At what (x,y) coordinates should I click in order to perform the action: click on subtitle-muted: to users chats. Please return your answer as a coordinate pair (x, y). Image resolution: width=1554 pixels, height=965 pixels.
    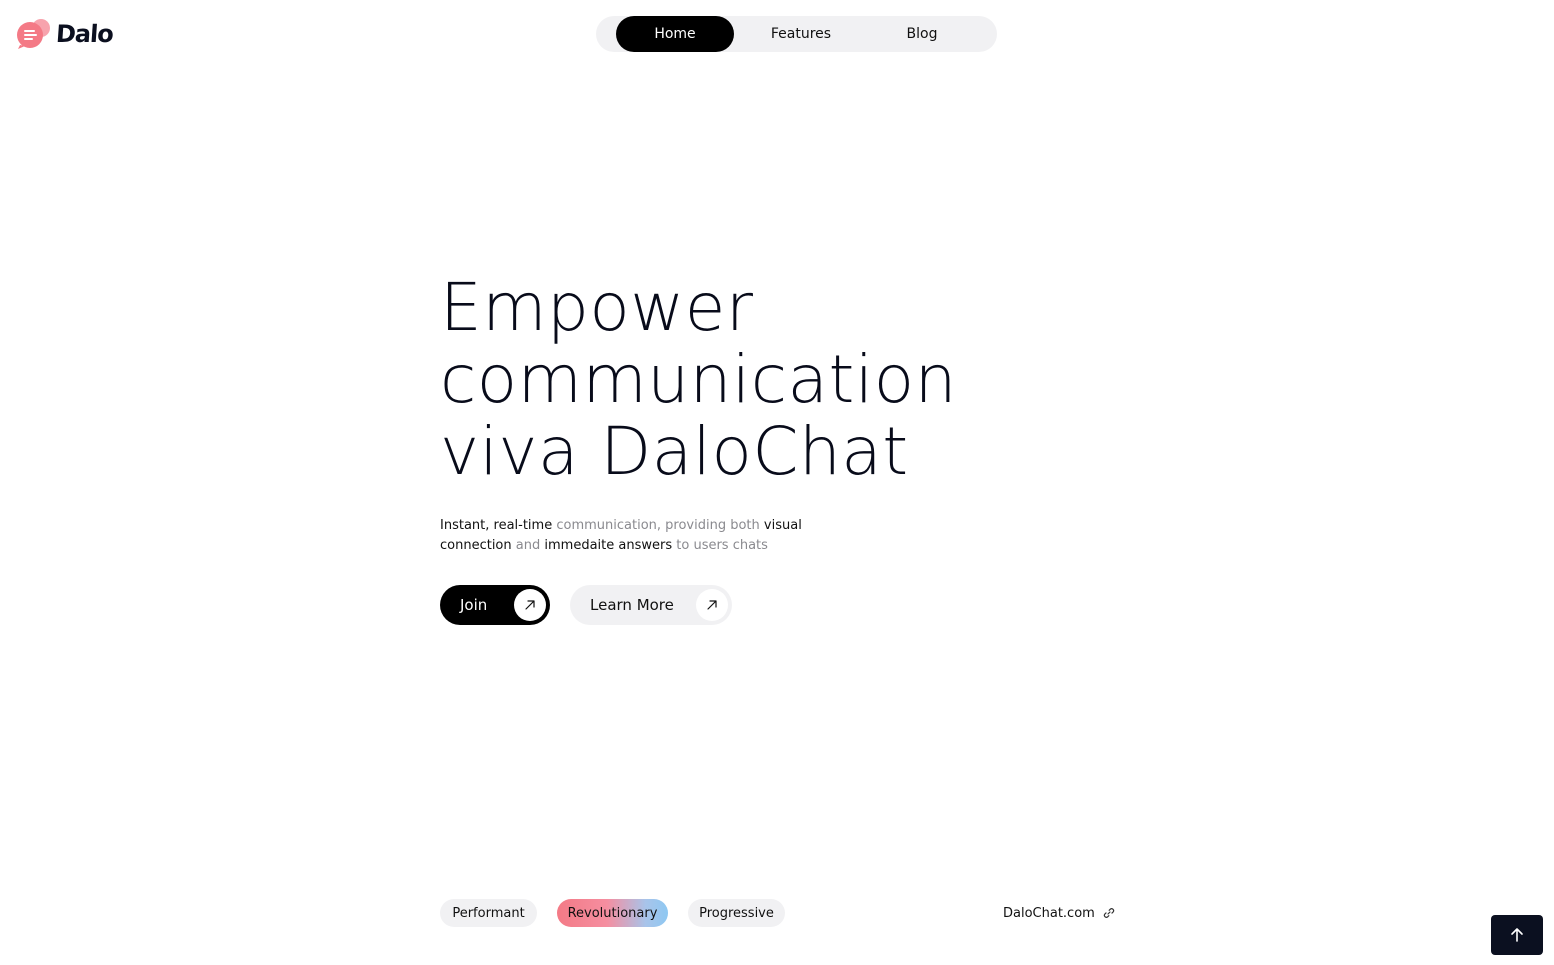
    Looking at the image, I should click on (722, 545).